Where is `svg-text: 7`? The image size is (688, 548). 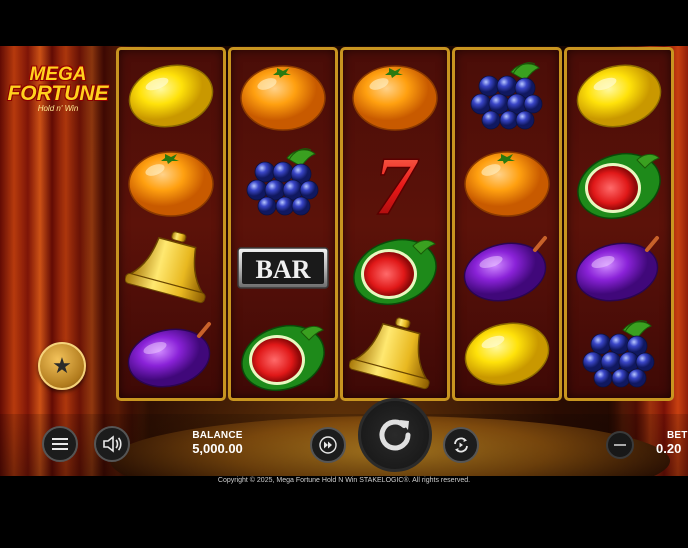
svg-text: 7 is located at coordinates (396, 182).